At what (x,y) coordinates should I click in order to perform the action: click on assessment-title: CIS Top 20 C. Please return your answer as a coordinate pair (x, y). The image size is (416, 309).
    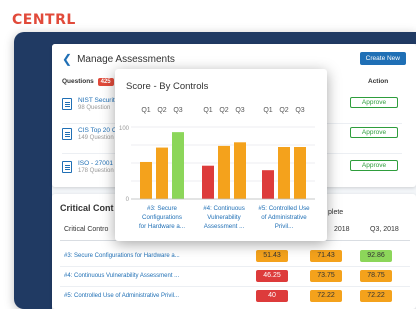
    Looking at the image, I should click on (97, 130).